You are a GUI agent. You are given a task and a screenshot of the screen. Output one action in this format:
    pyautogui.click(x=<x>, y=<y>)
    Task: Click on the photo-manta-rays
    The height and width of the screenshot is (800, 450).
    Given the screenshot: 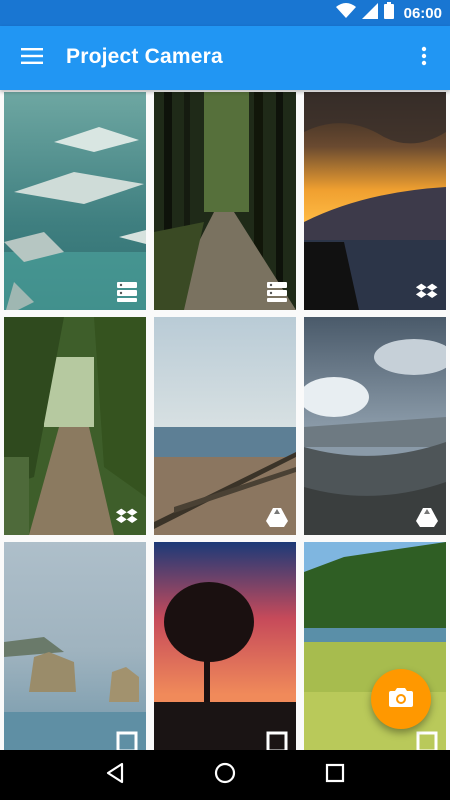 What is the action you would take?
    pyautogui.click(x=75, y=201)
    